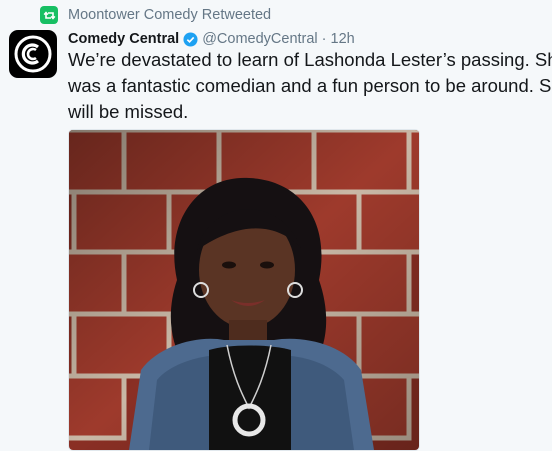 This screenshot has height=451, width=552. Describe the element at coordinates (169, 15) in the screenshot. I see `retweet-label: Moontower Comedy Retweeted` at that location.